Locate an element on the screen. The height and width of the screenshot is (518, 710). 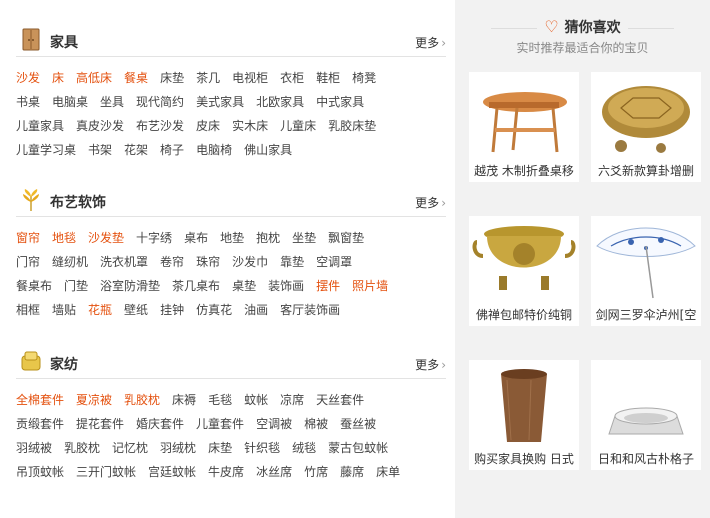
category-link: 高低床 is located at coordinates (94, 78).